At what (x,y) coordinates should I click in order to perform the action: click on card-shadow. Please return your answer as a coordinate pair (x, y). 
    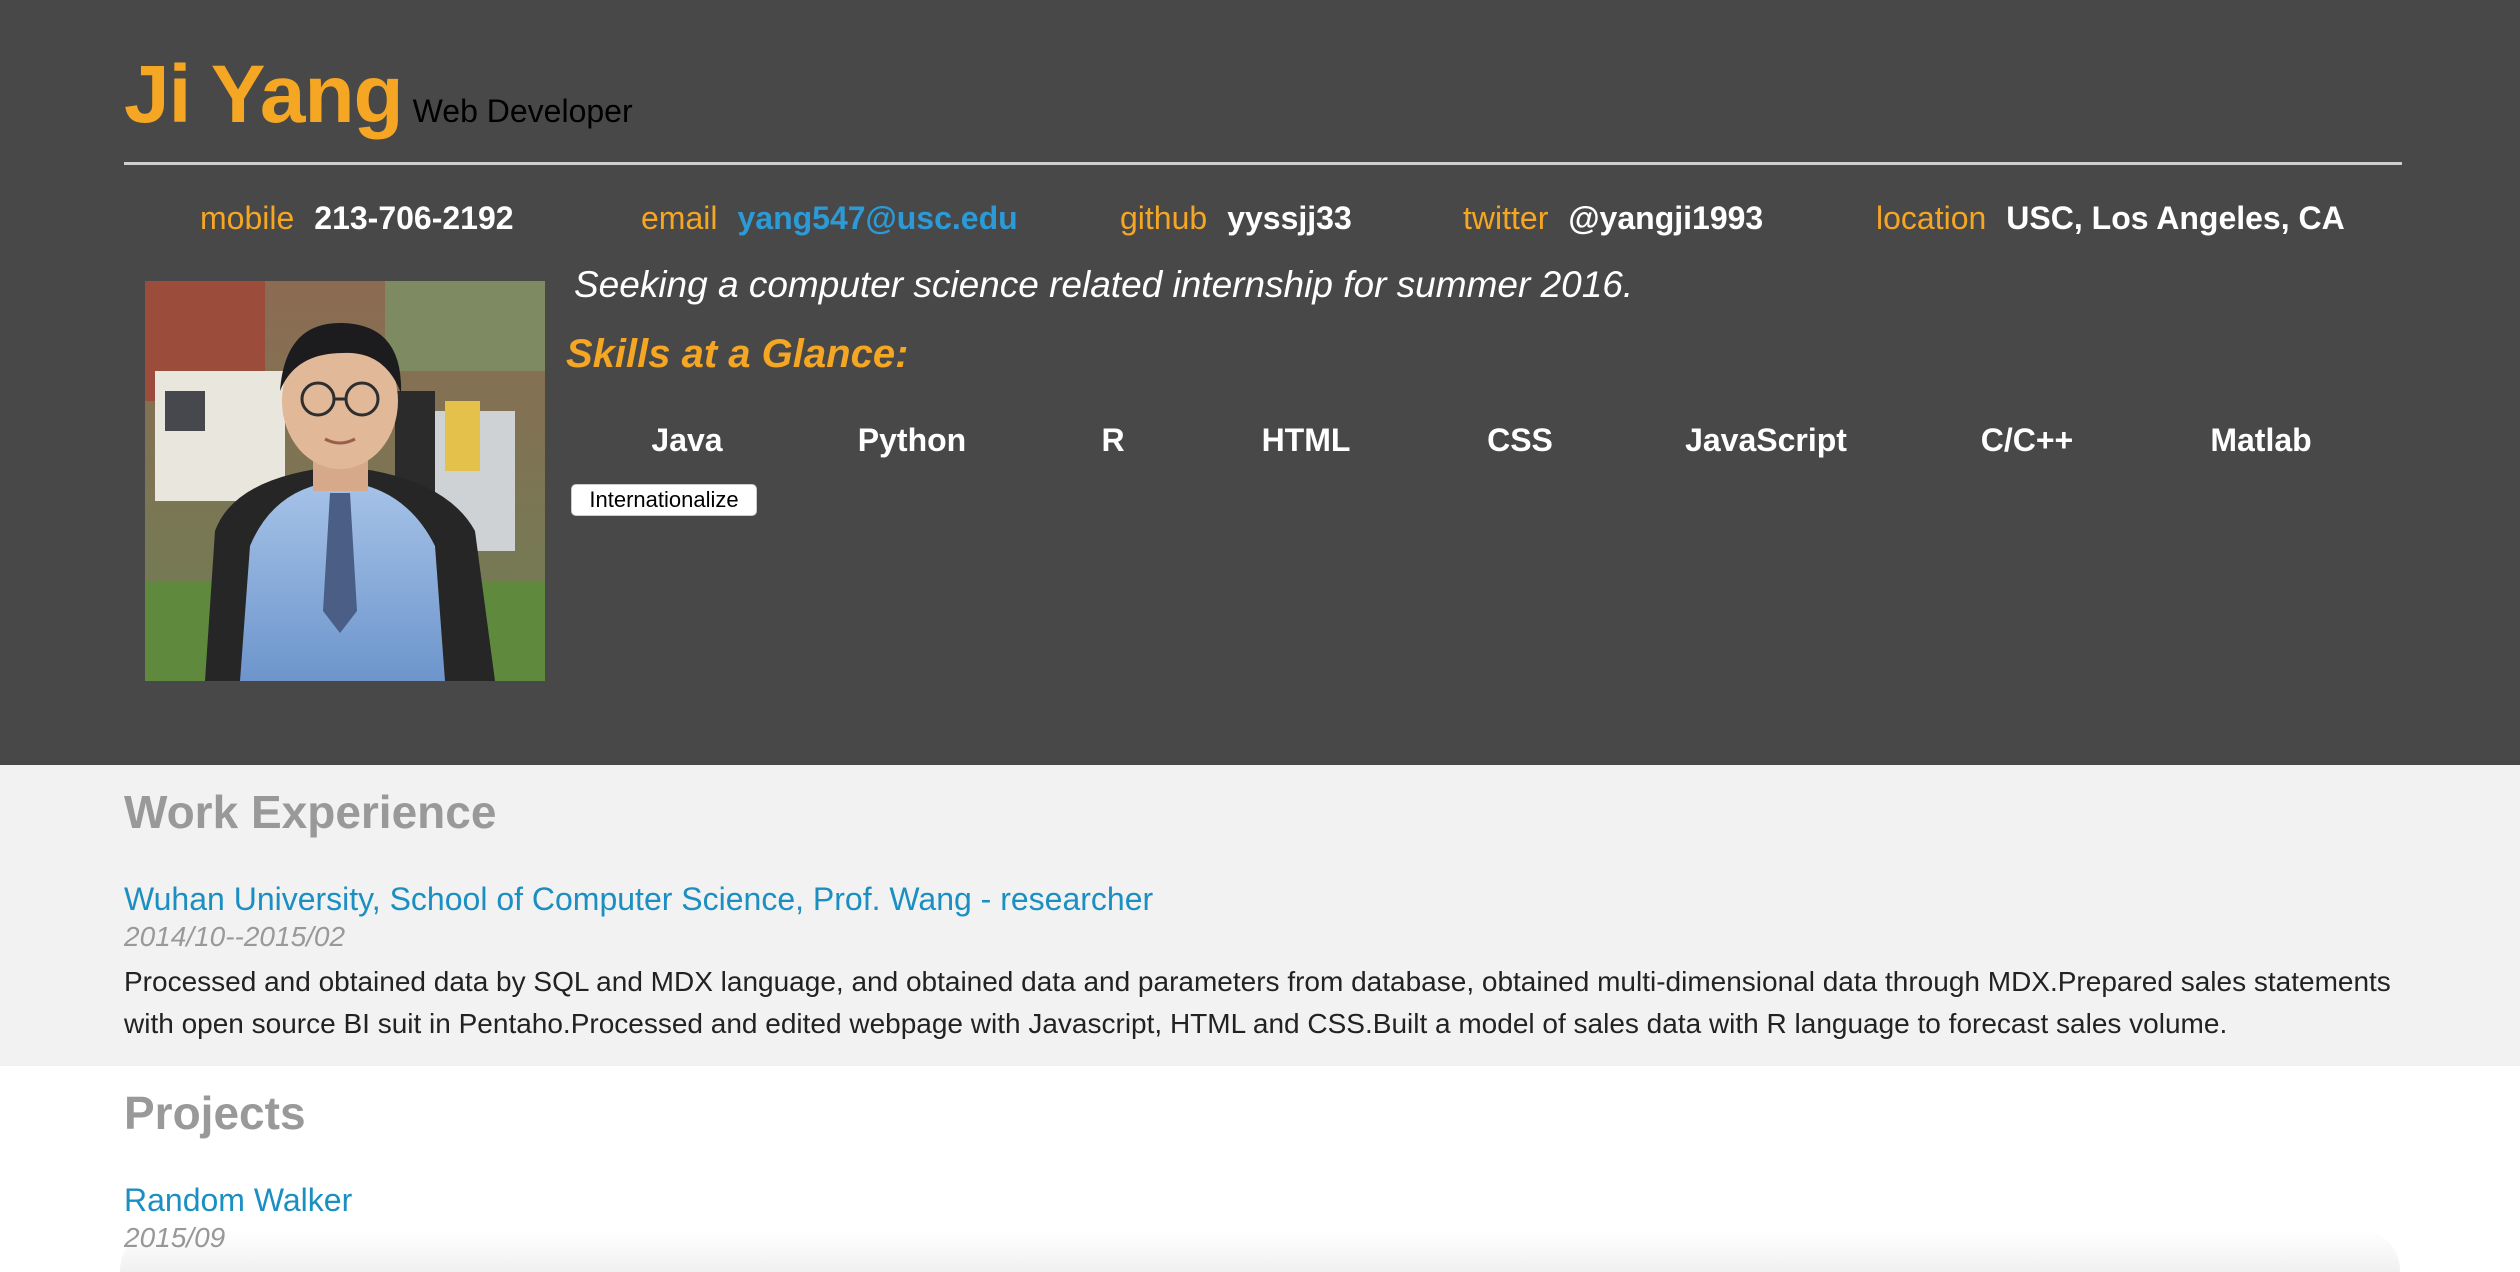
    Looking at the image, I should click on (1260, 1251).